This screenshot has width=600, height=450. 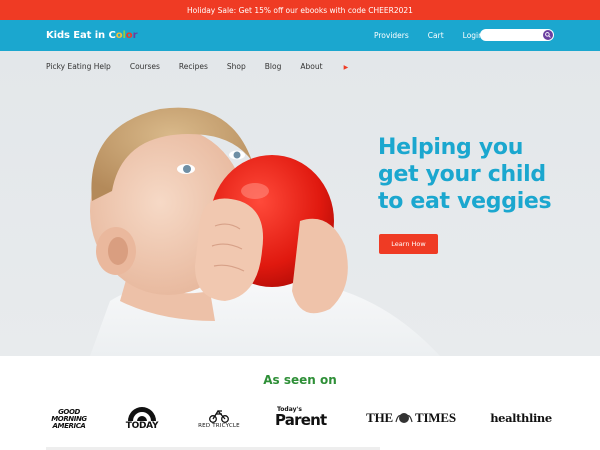 I want to click on logo-text: Kids Eat in C, so click(x=81, y=35).